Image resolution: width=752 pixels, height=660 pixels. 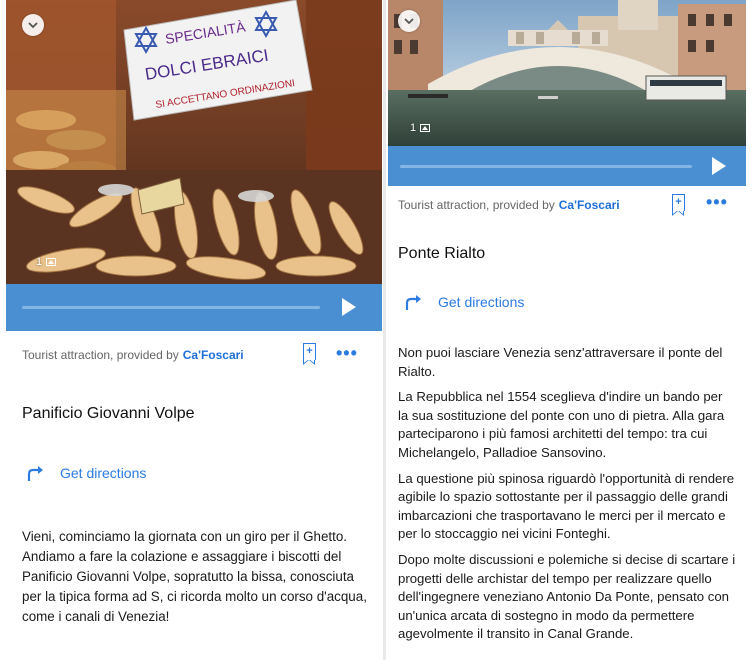 What do you see at coordinates (442, 253) in the screenshot?
I see `poi-title: Ponte Rialto` at bounding box center [442, 253].